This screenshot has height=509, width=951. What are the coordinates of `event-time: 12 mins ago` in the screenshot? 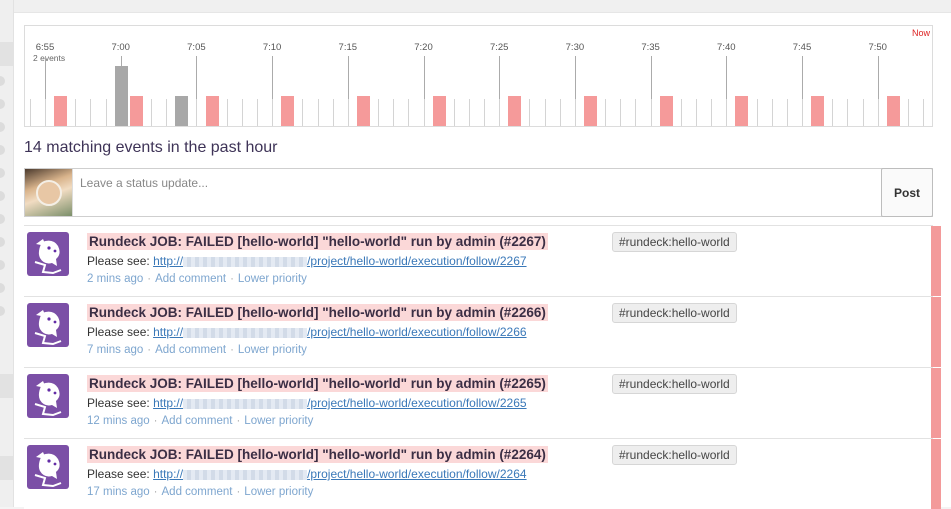 It's located at (118, 421).